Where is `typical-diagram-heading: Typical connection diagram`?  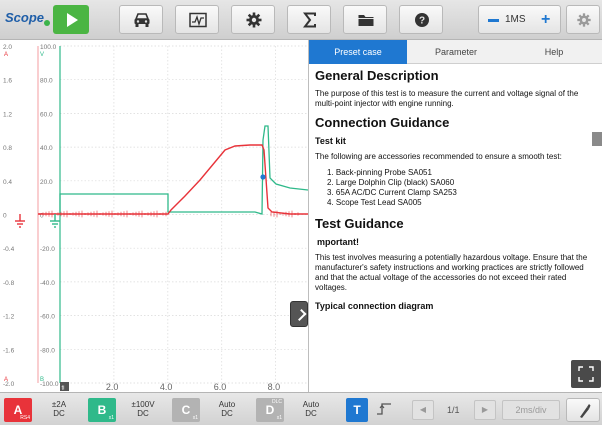 typical-diagram-heading: Typical connection diagram is located at coordinates (374, 306).